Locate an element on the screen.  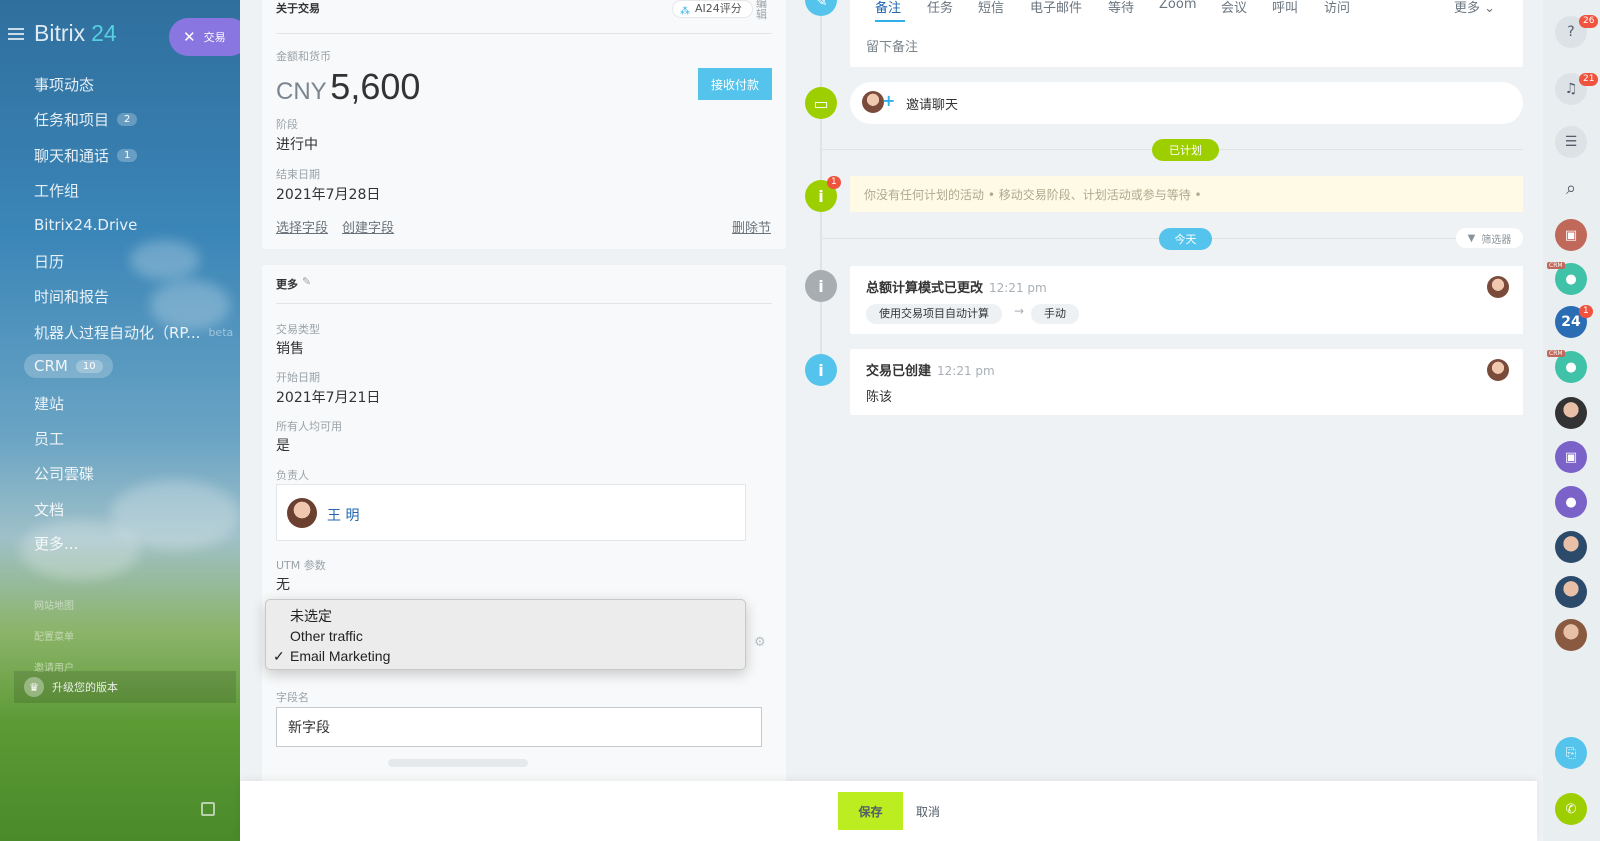
count-badge: 26 is located at coordinates (1589, 21).